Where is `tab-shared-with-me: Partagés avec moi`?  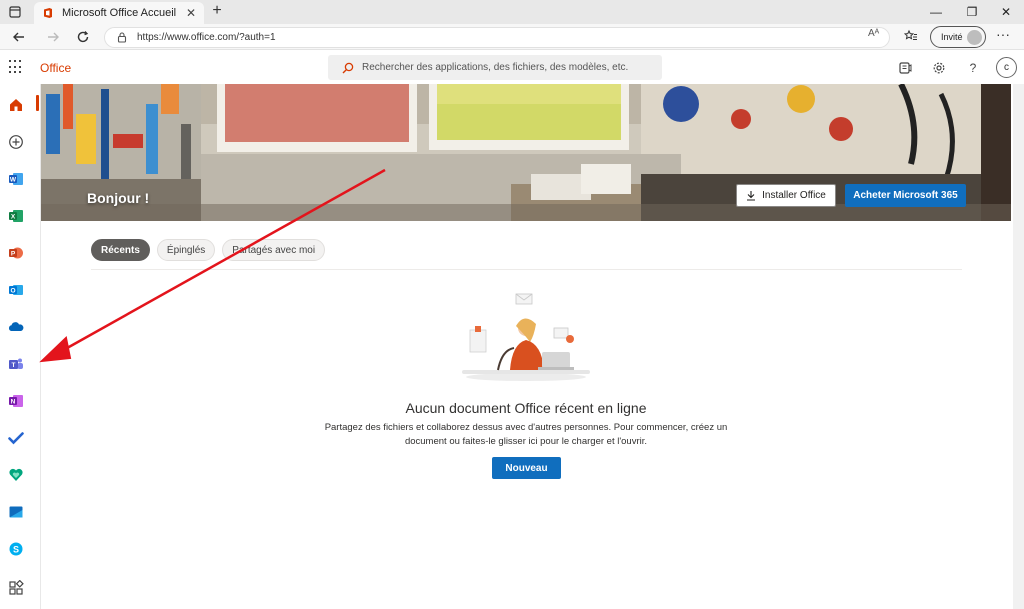
tab-shared-with-me: Partagés avec moi is located at coordinates (274, 250).